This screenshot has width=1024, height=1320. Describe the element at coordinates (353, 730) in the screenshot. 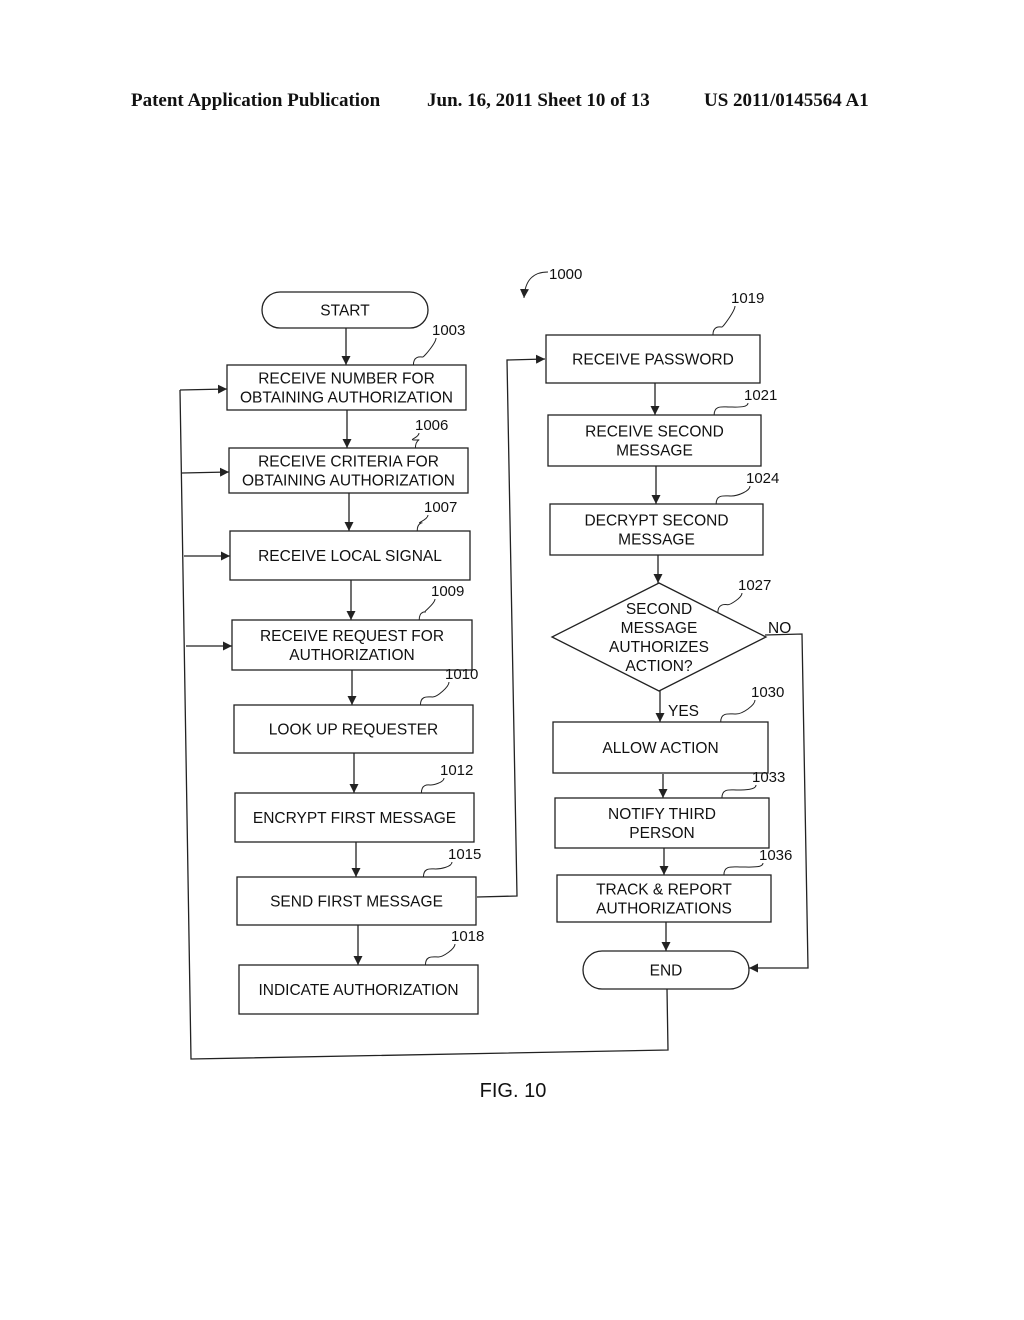

I see `node-text-line: LOOK UP REQUESTER` at that location.